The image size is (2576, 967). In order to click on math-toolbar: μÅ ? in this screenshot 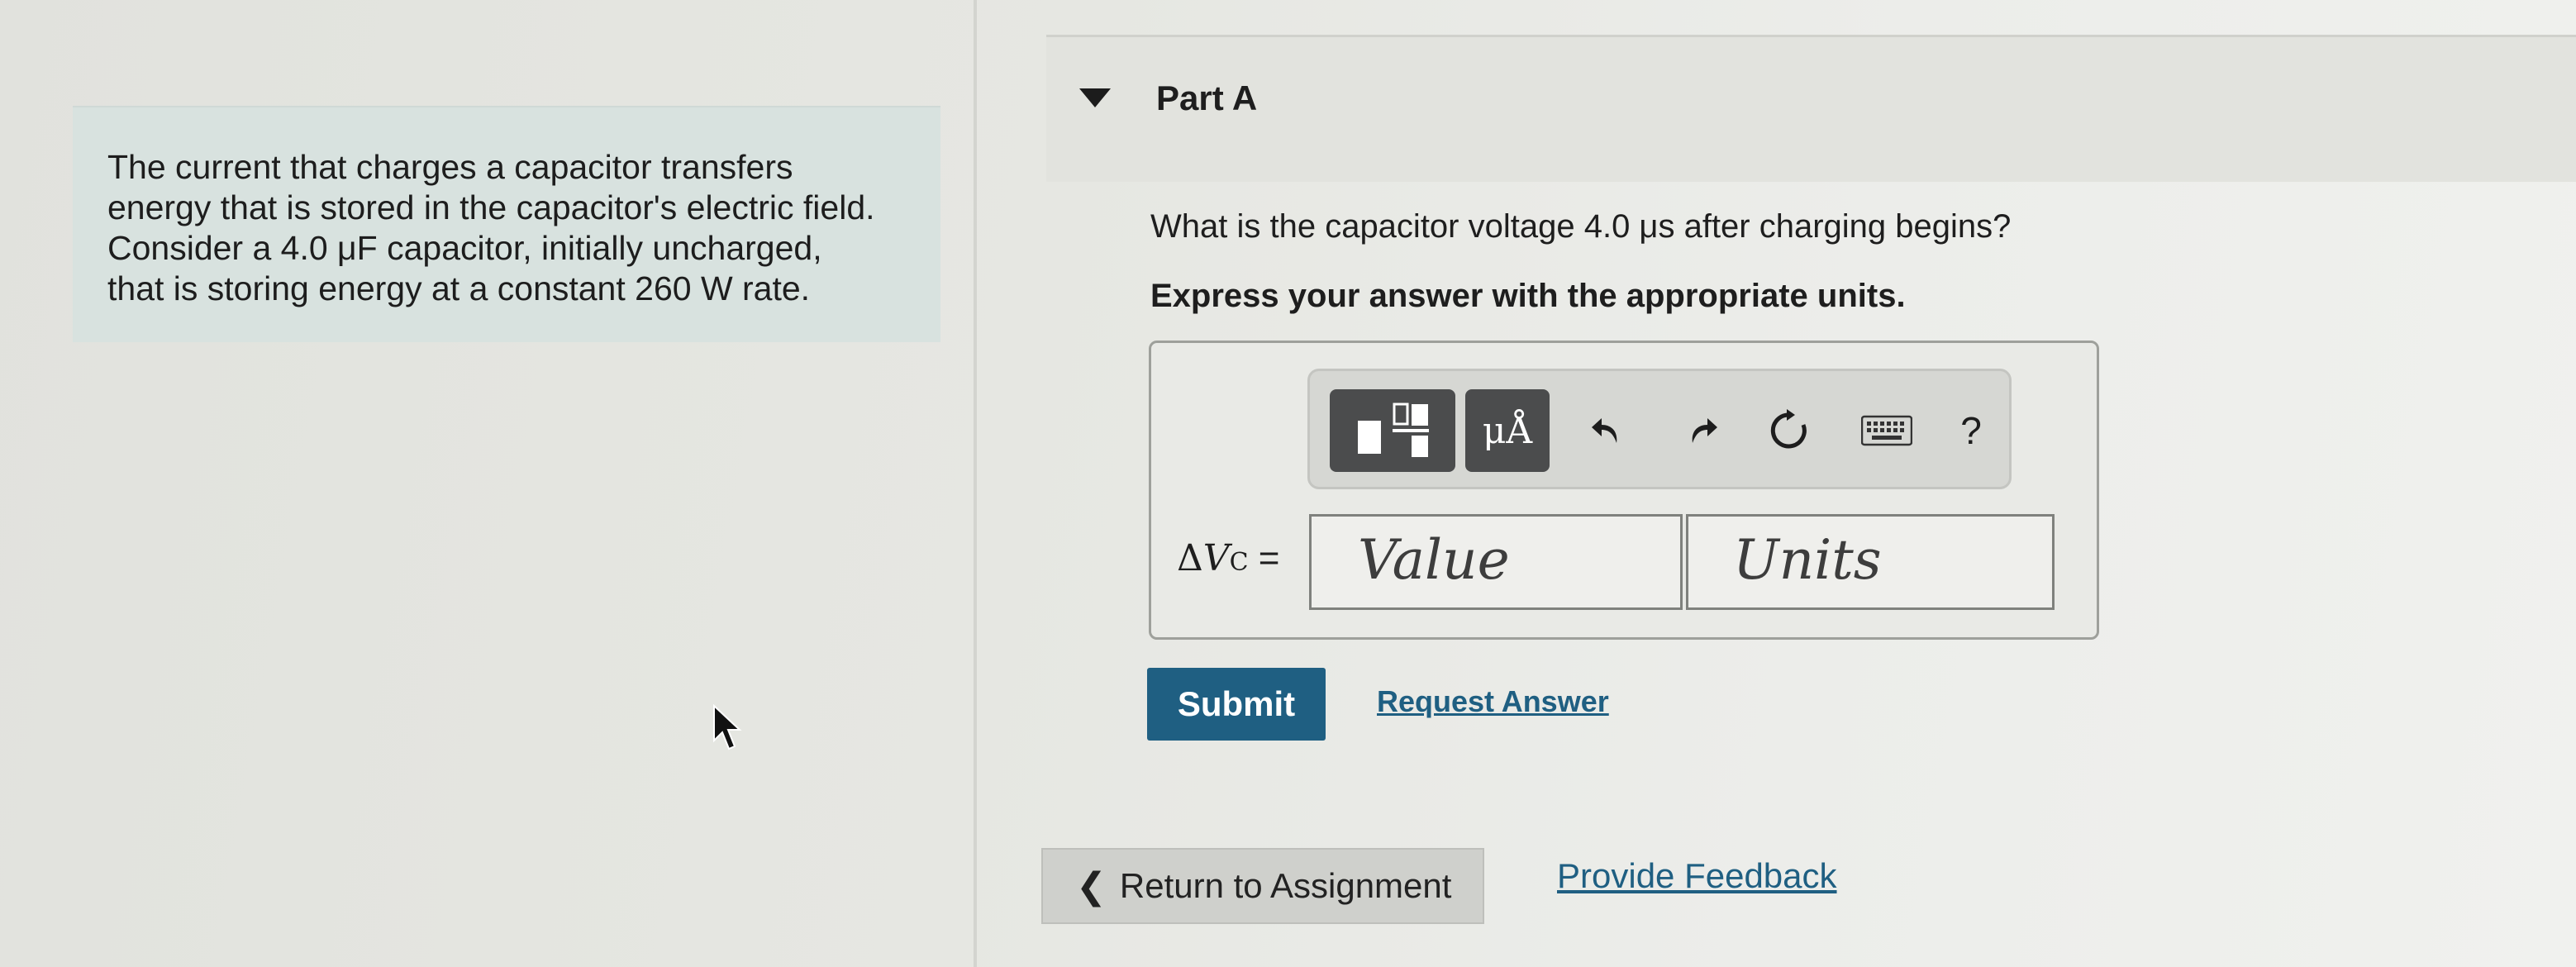, I will do `click(1660, 429)`.